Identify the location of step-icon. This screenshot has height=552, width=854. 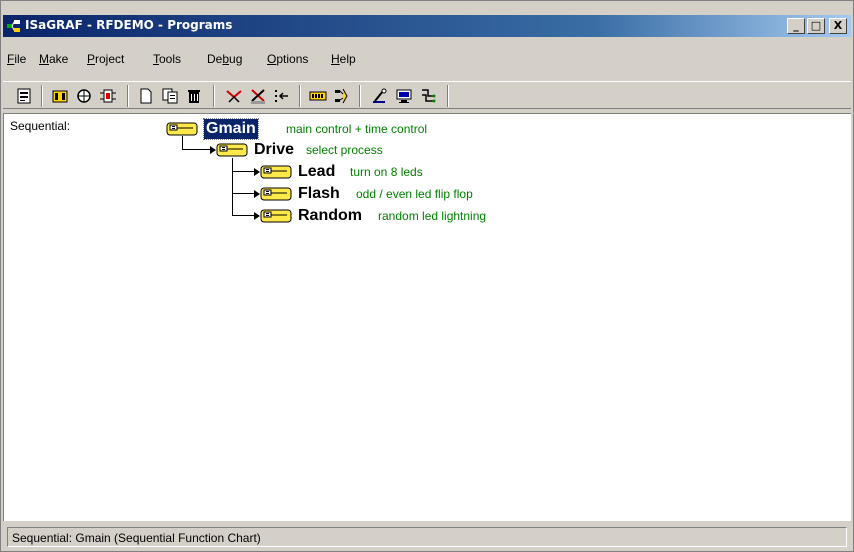
(281, 96).